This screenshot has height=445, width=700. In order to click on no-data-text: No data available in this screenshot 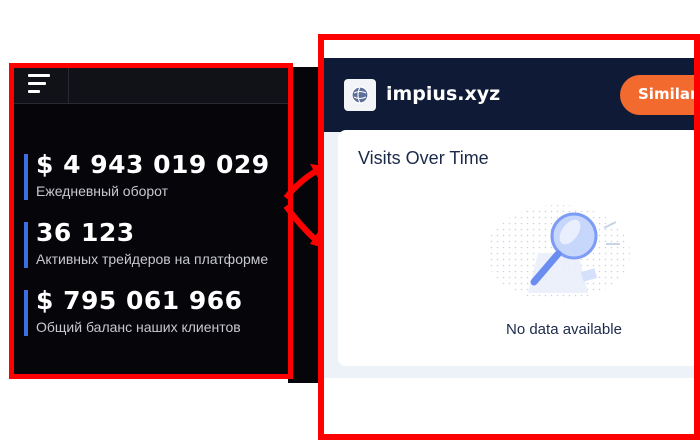, I will do `click(564, 329)`.